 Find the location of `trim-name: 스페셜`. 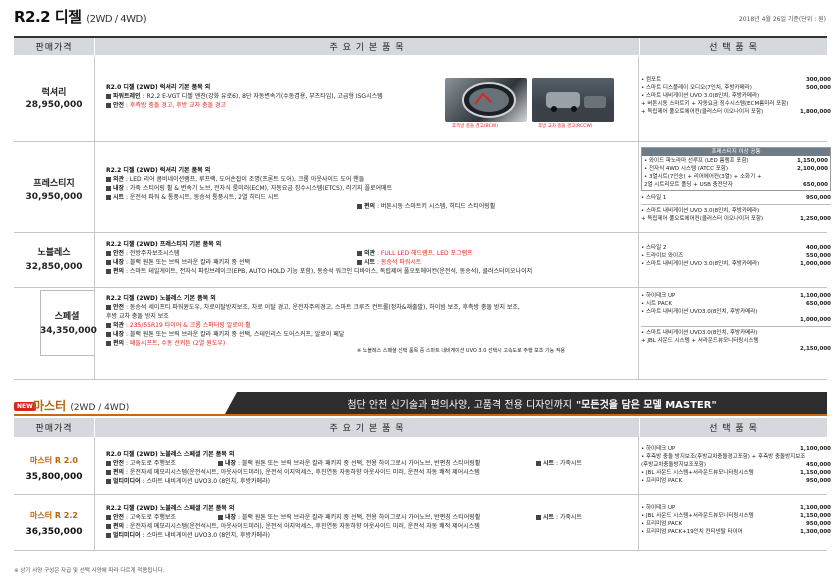

trim-name: 스페셜 is located at coordinates (67, 317).